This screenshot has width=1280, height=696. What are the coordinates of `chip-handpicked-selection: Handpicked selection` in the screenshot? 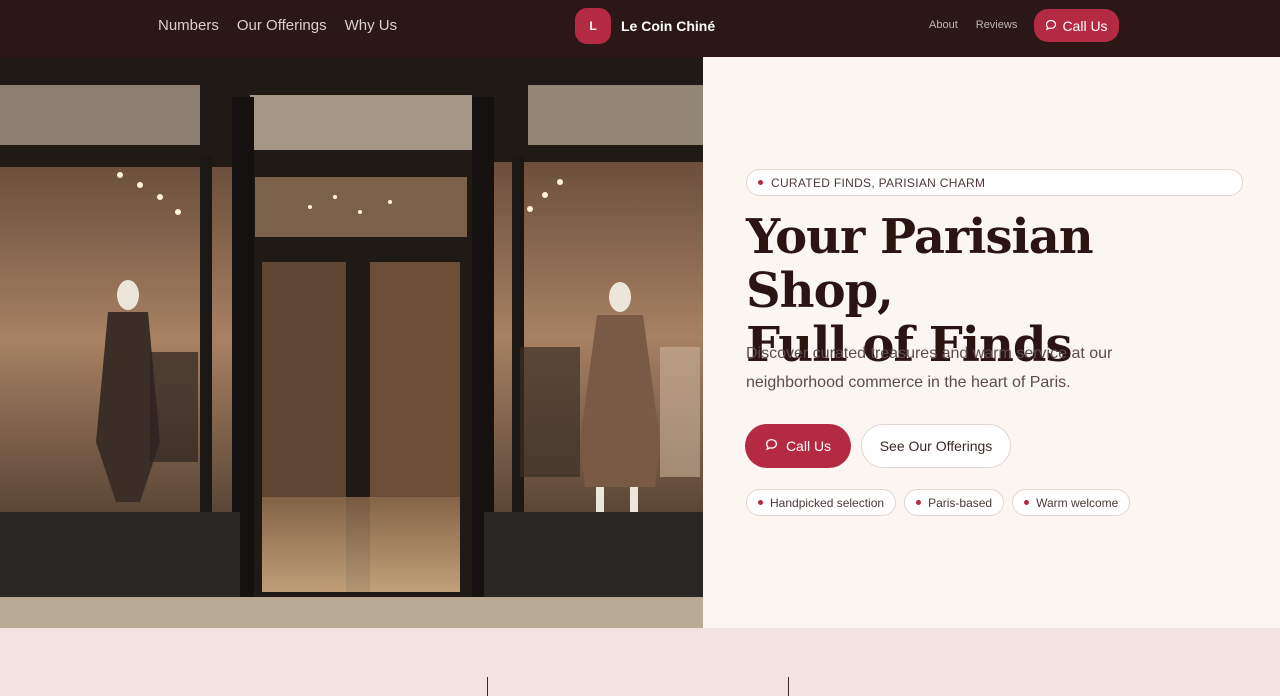 It's located at (821, 502).